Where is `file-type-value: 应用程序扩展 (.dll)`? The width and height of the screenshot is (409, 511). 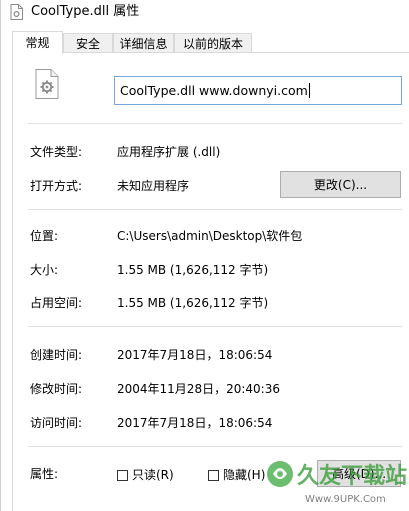 file-type-value: 应用程序扩展 (.dll) is located at coordinates (169, 152).